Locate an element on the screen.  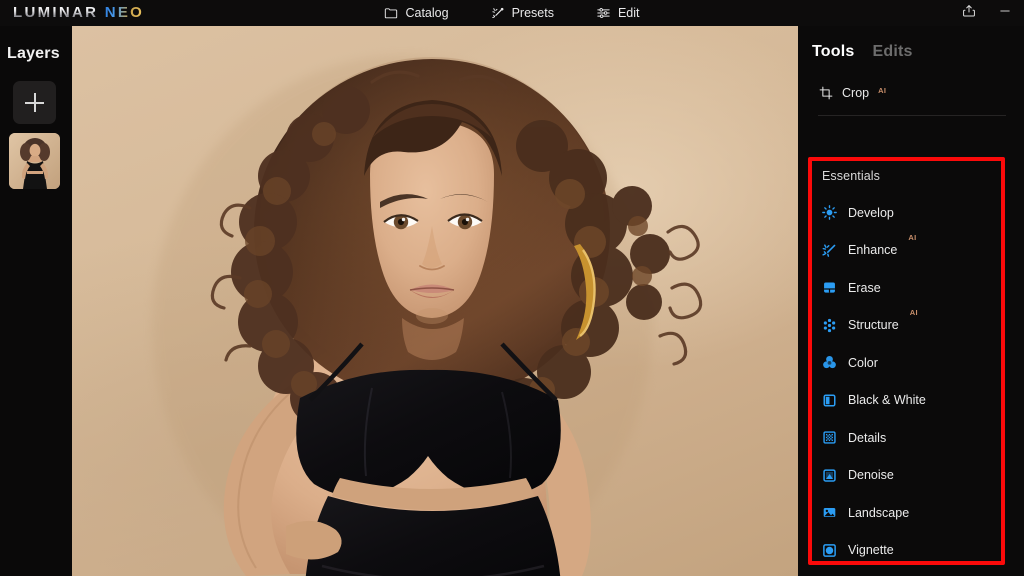
nav-label-catalog: Catalog is located at coordinates (427, 13).